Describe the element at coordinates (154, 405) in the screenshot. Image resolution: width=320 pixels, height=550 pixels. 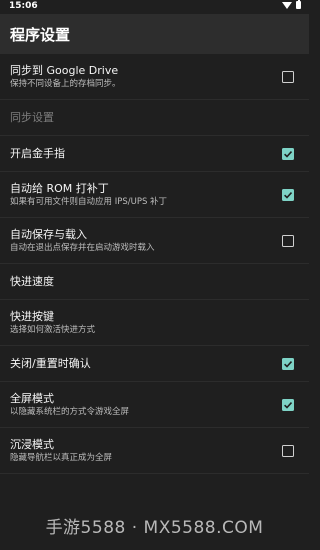
I see `setting-fullscreen: 全屏模式 以隐藏系统栏的方式令游戏全屏` at that location.